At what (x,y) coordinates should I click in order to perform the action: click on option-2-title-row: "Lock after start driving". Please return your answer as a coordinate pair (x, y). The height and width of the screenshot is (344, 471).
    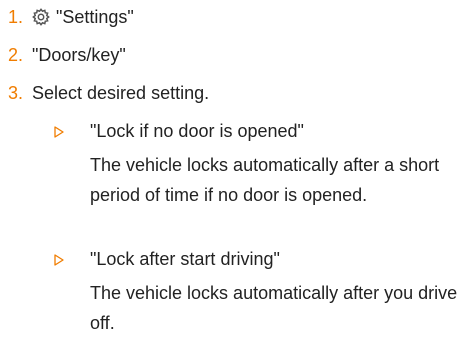
    Looking at the image, I should click on (167, 259).